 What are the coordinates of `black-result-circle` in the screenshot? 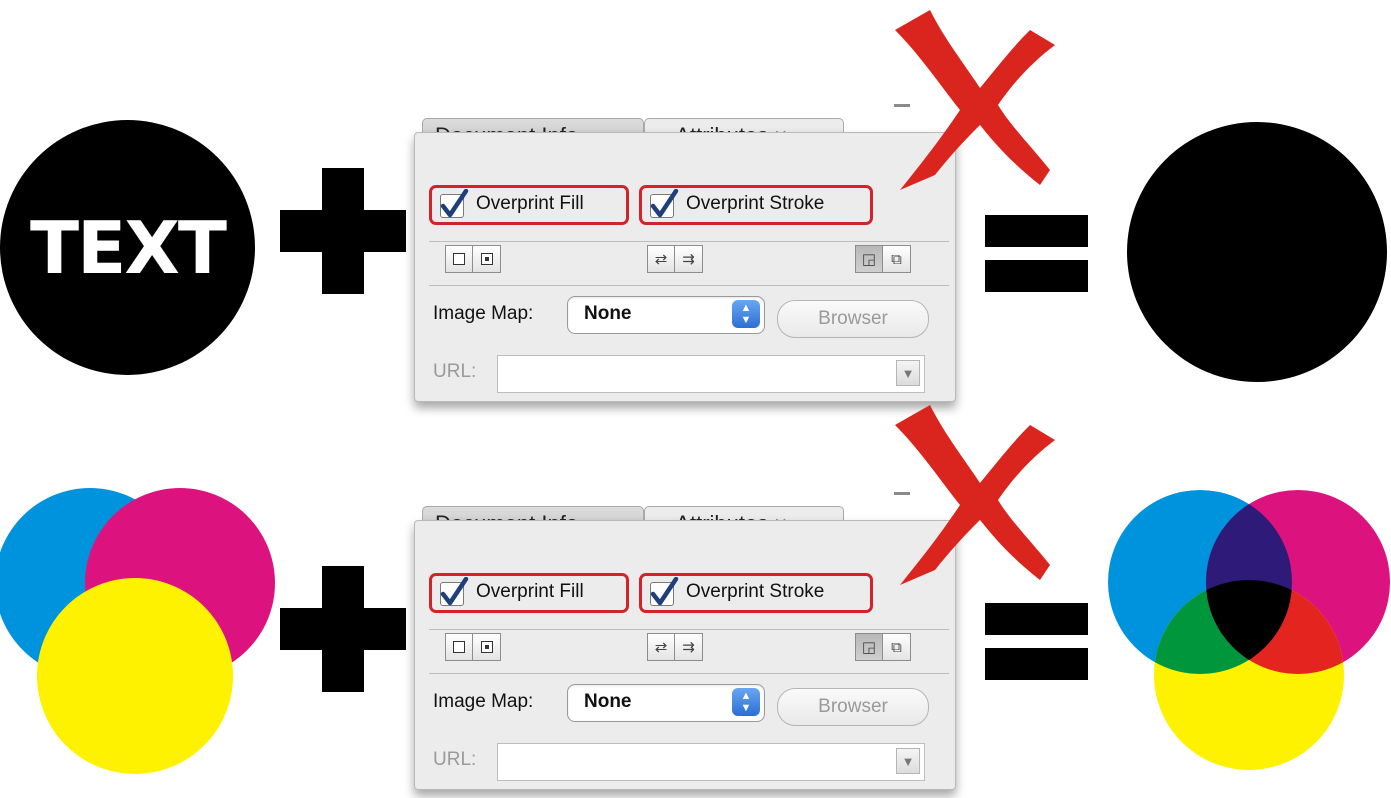 It's located at (1257, 252).